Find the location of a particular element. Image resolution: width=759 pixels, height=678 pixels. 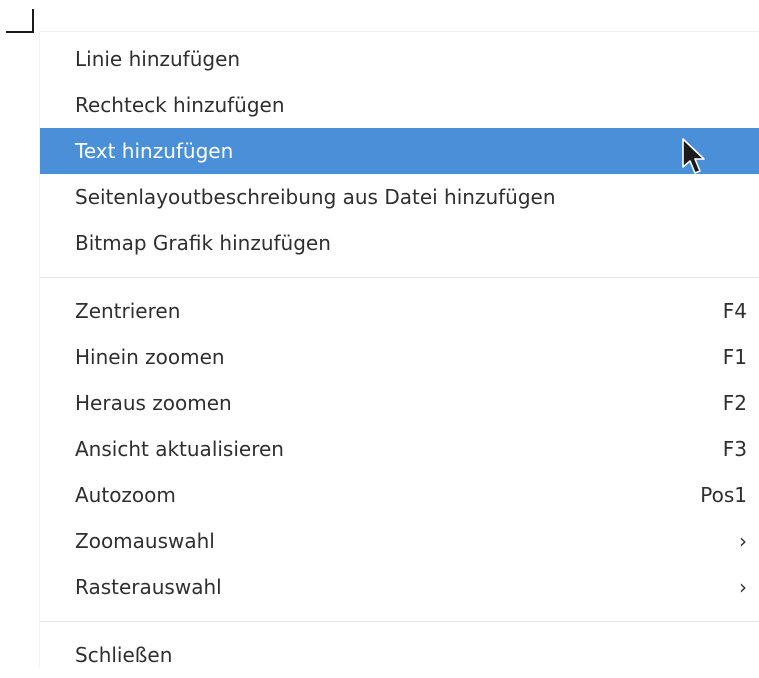

menu-item-bitmap-grafik-hinzufuegen: Bitmap Grafik hinzufügen is located at coordinates (399, 243).